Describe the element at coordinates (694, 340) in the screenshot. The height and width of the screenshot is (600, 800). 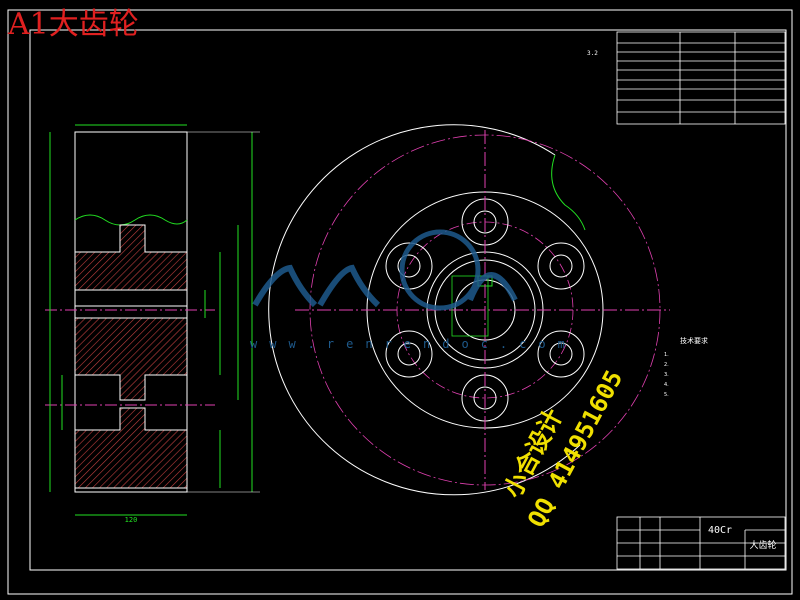
I see `tech-requirements-title: 技术要求` at that location.